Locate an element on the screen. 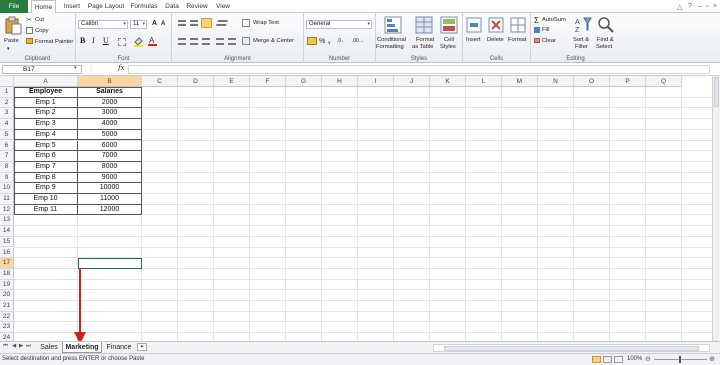 Image resolution: width=720 pixels, height=365 pixels. sheet-tab-sales: Sales is located at coordinates (49, 347).